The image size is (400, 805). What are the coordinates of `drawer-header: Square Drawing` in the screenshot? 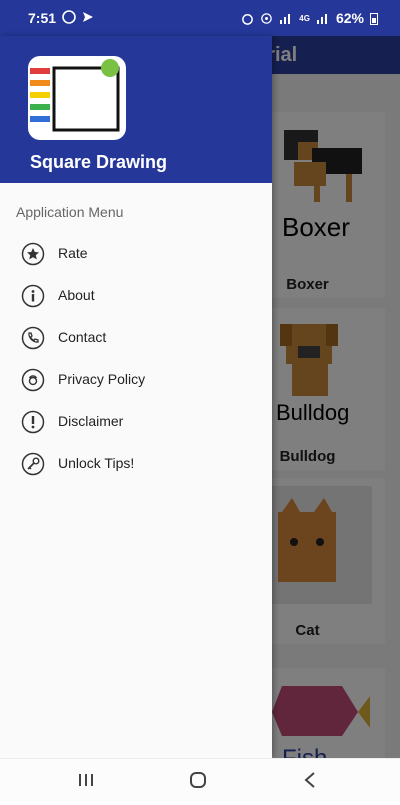 It's located at (136, 109).